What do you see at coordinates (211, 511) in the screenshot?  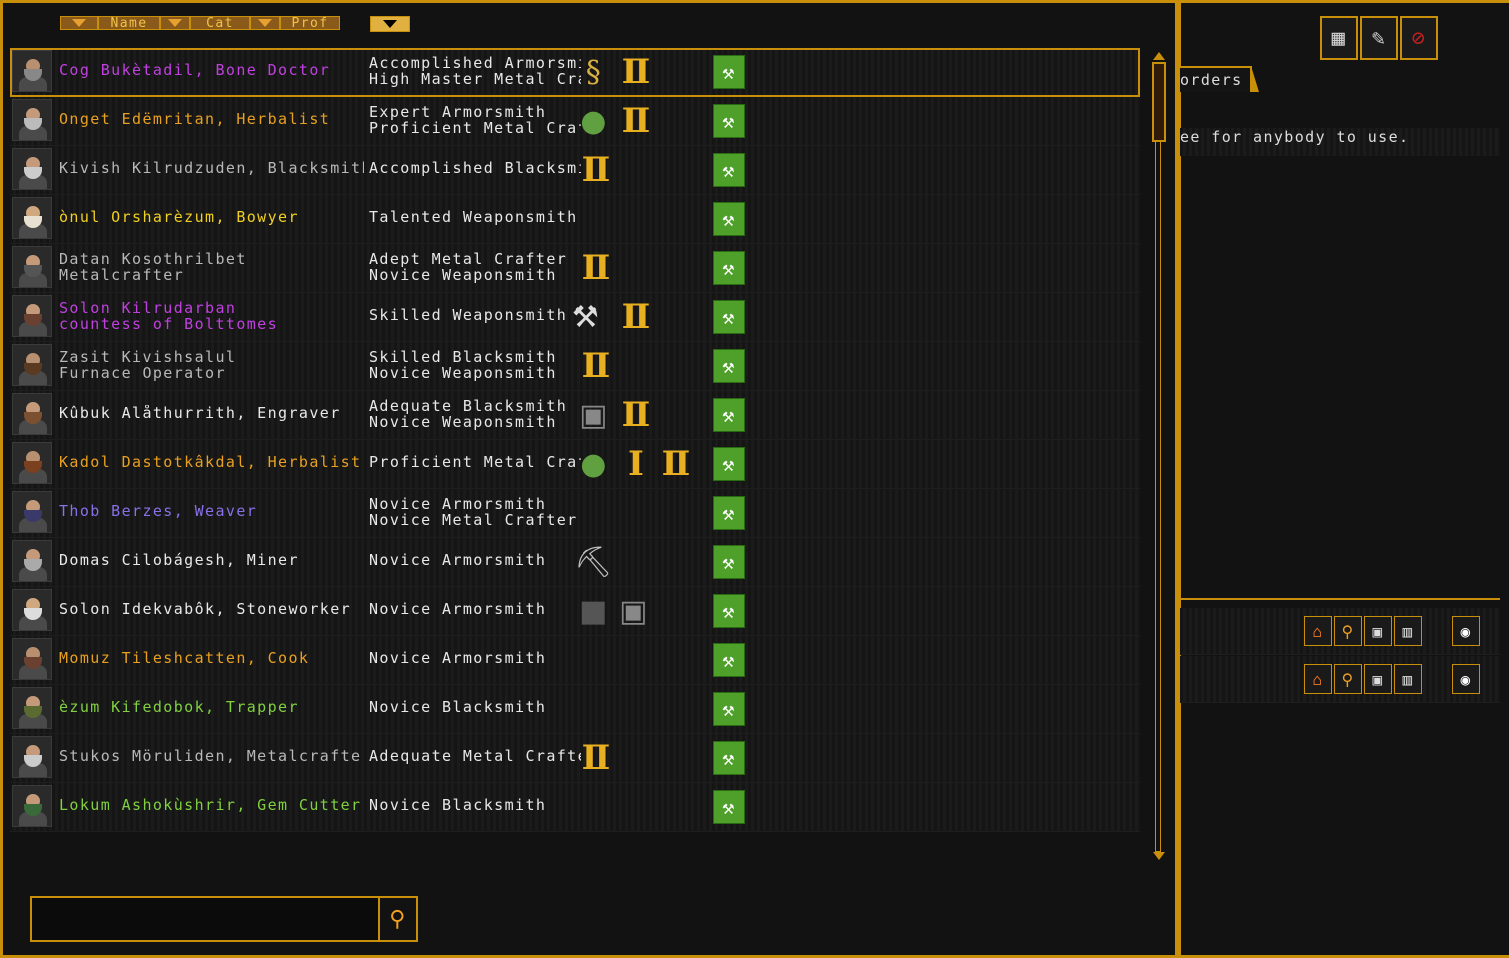 I see `unit-name: Thob Berzes, Weaver` at bounding box center [211, 511].